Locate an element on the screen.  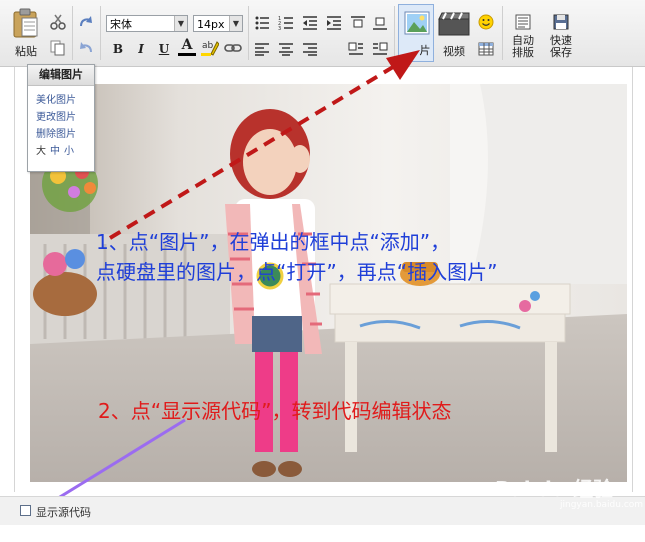
show-source-code-label: 显示源代码 is located at coordinates (63, 512).